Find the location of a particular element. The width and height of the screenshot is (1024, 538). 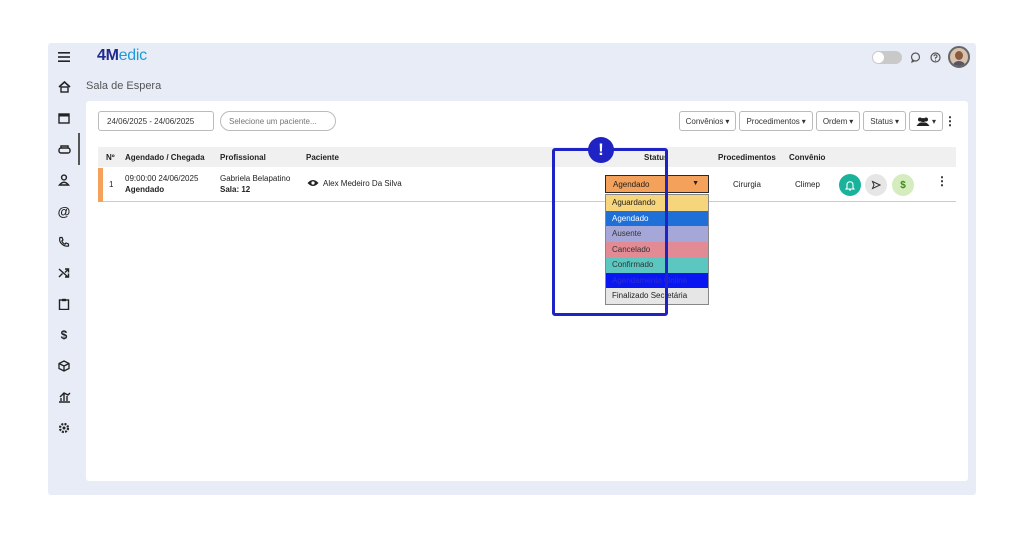

convenios-filter-button: Convênios ▾ is located at coordinates (707, 121).